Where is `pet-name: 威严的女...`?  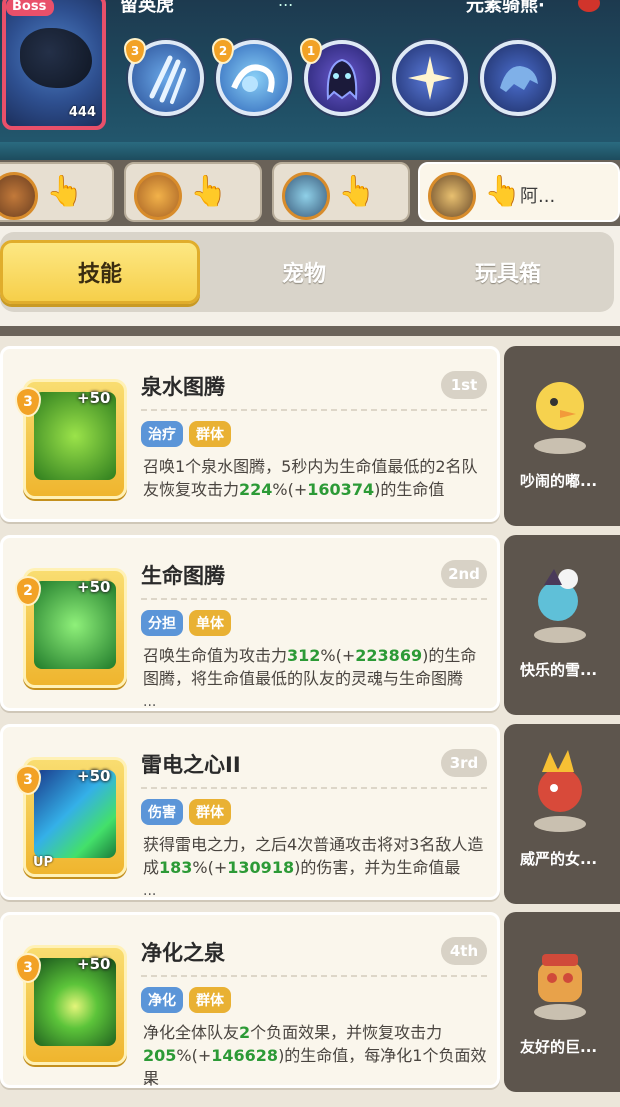
pet-name: 威严的女... is located at coordinates (559, 859).